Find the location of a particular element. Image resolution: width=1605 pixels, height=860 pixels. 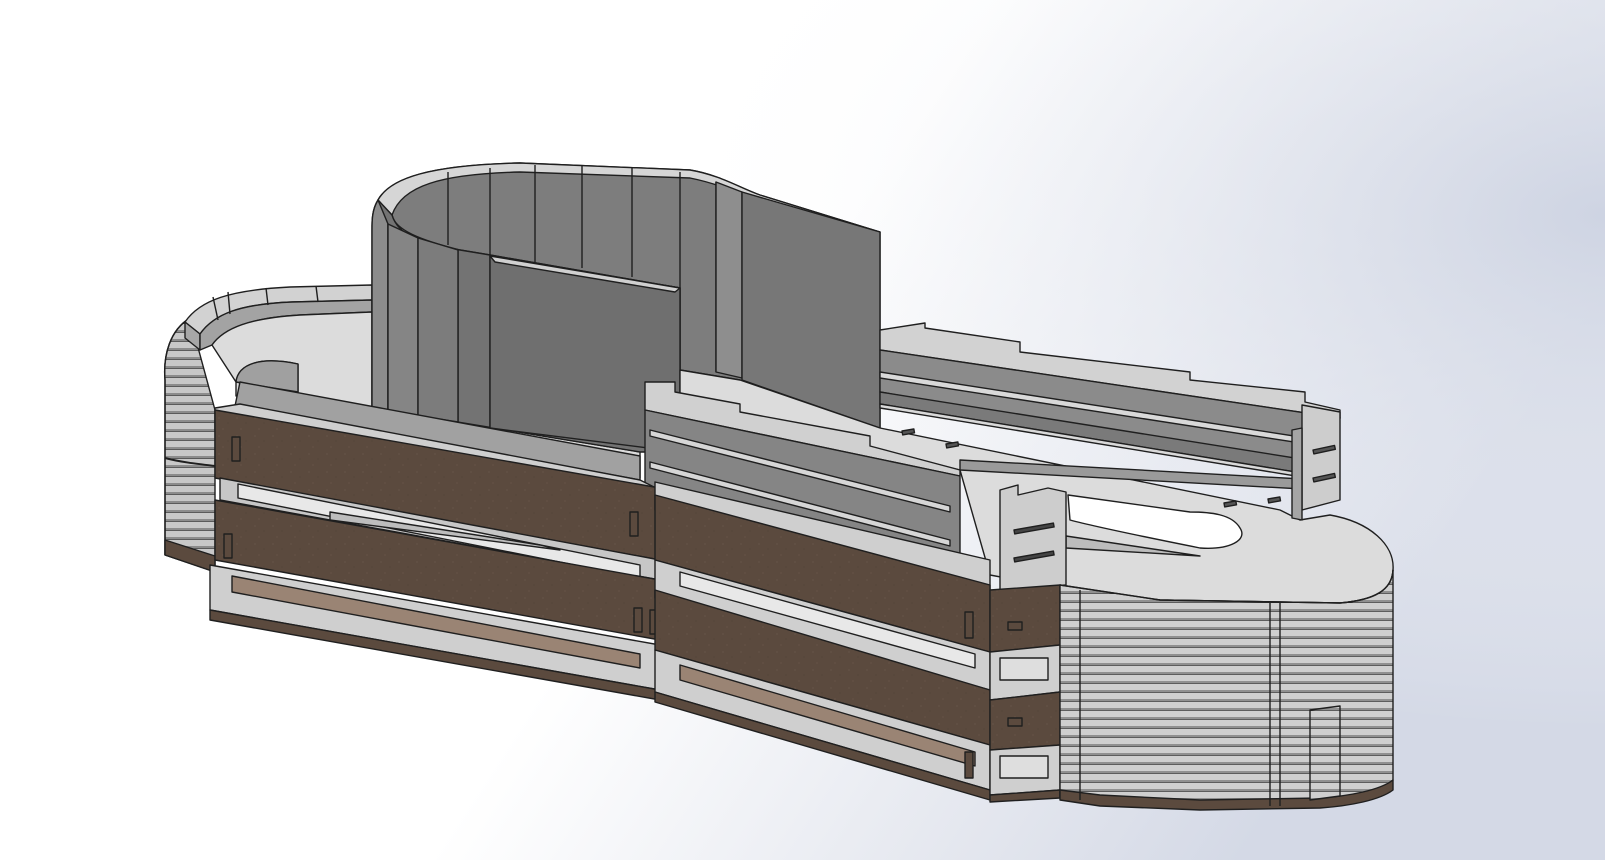

right-curved-wall is located at coordinates (1226, 690).